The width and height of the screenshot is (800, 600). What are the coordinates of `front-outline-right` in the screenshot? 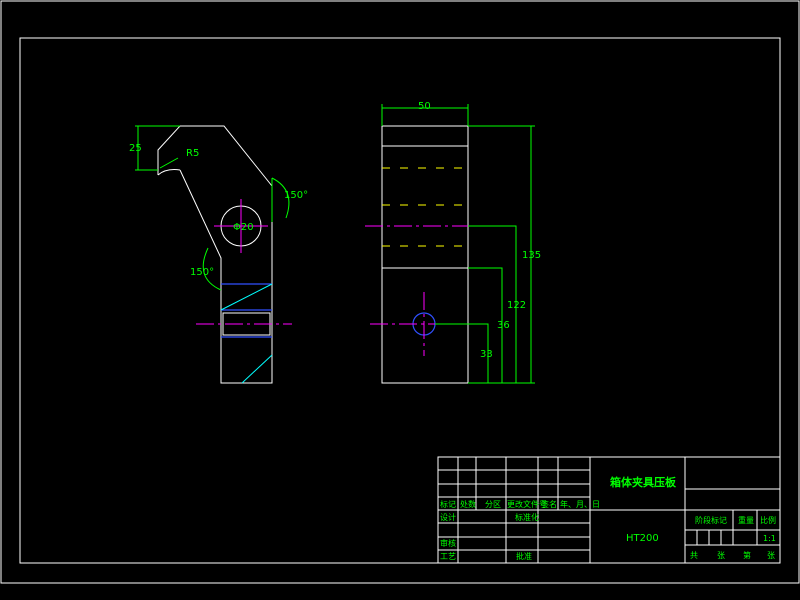 It's located at (226, 254).